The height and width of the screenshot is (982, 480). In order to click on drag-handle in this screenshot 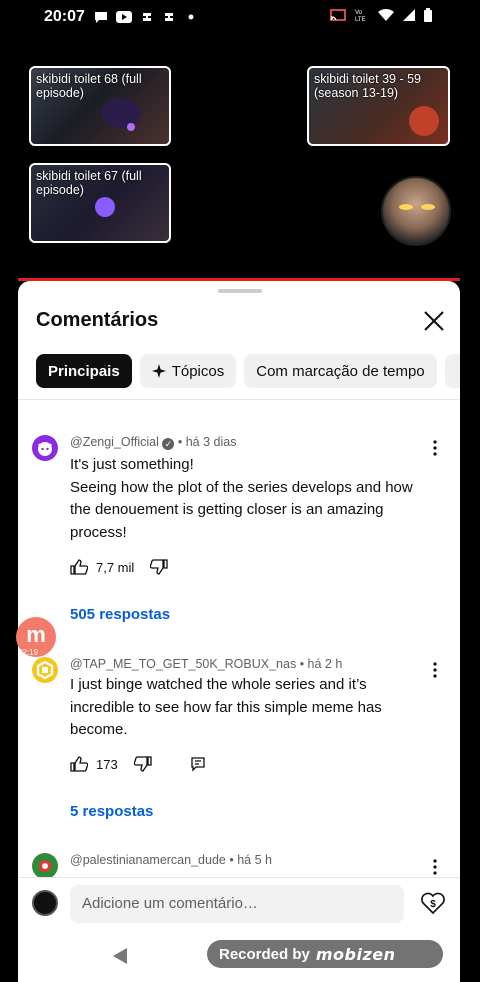, I will do `click(240, 291)`.